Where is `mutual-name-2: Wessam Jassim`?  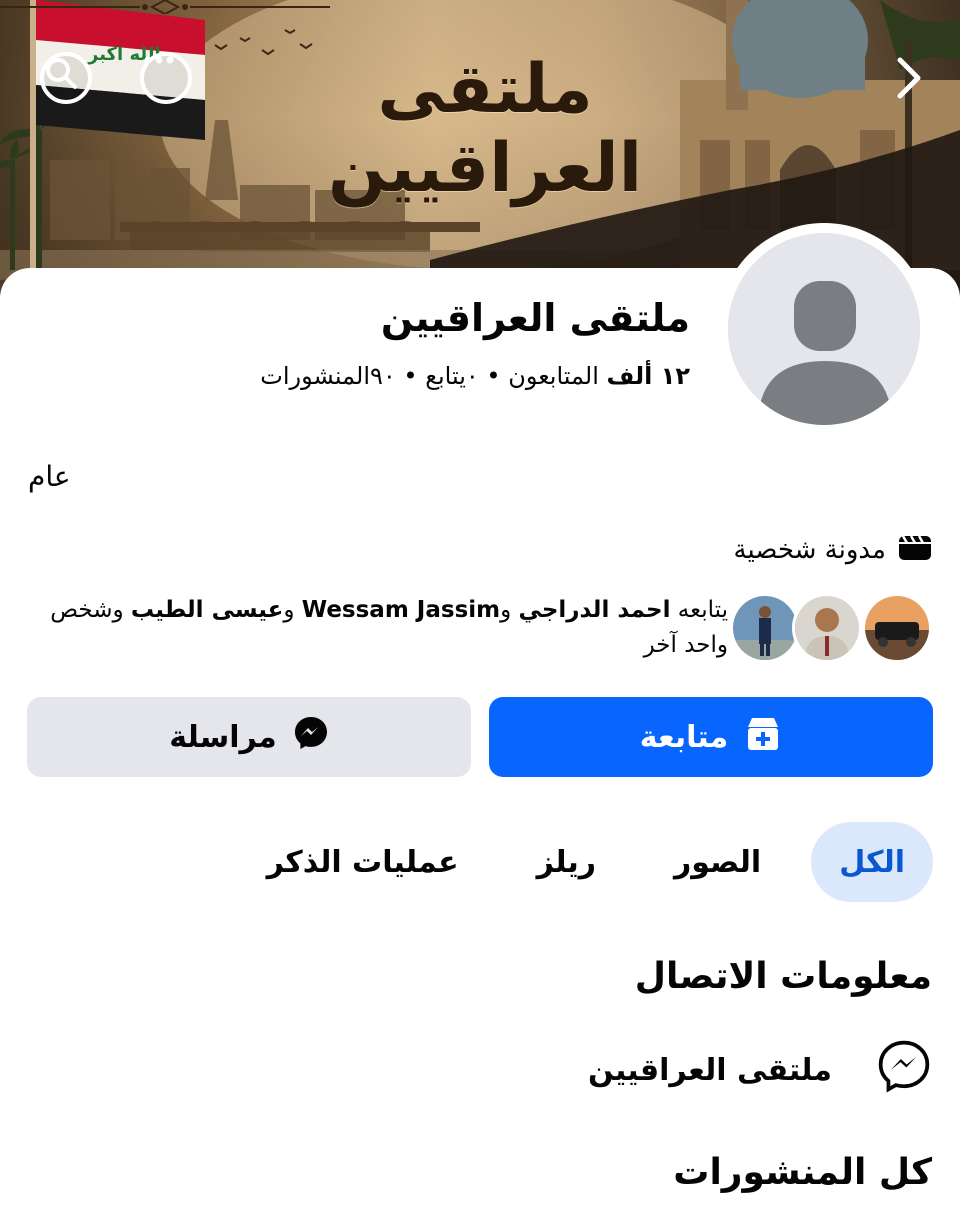
mutual-name-2: Wessam Jassim is located at coordinates (401, 610).